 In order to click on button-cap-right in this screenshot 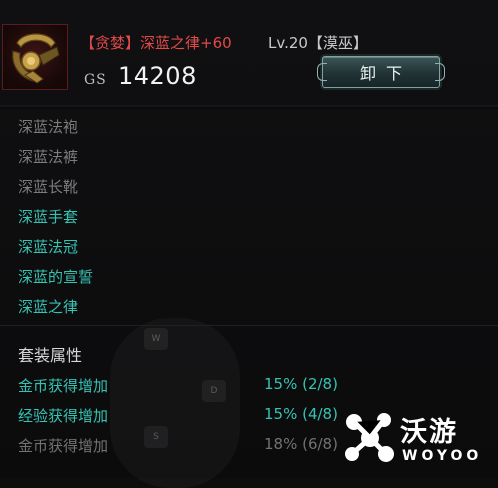, I will do `click(440, 72)`.